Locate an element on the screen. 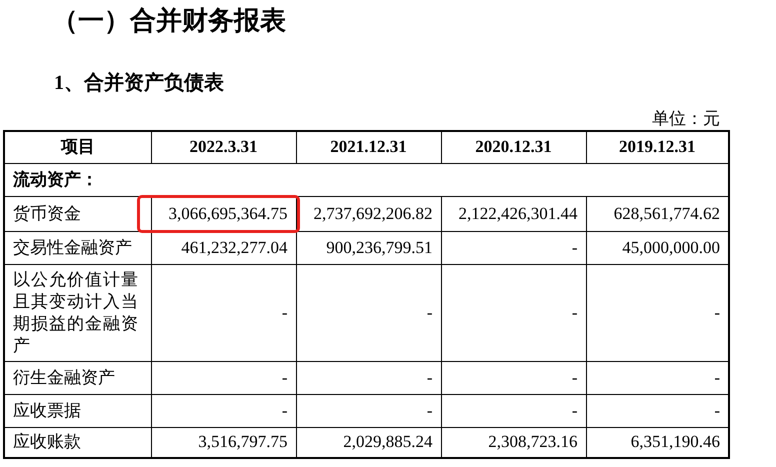 The width and height of the screenshot is (776, 467). row-label: 交易性金融资产 is located at coordinates (77, 247).